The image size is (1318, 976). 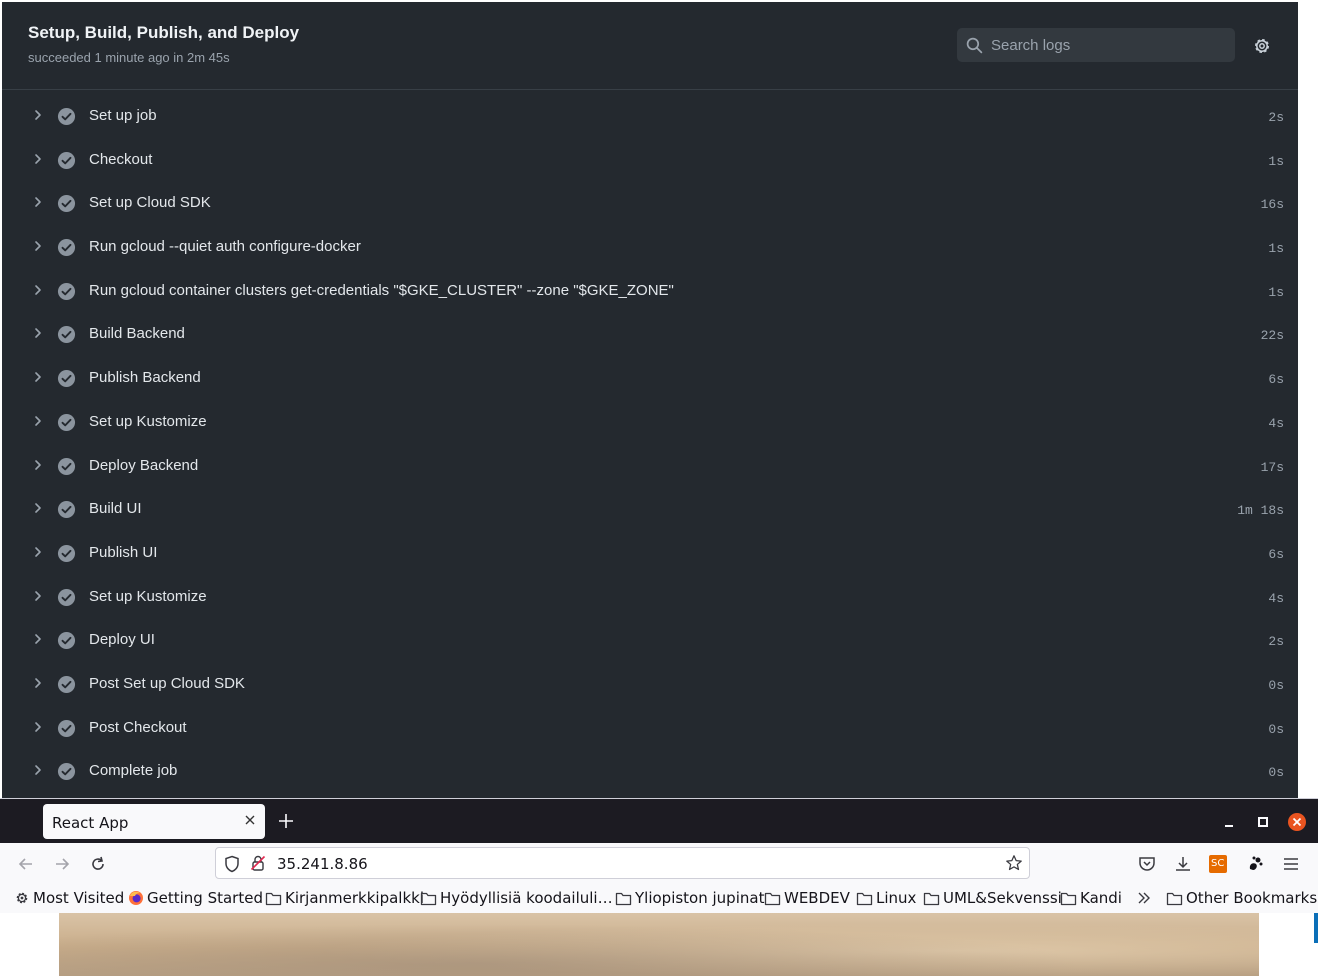 What do you see at coordinates (650, 203) in the screenshot?
I see `step-row: Set up Cloud SDK 16s` at bounding box center [650, 203].